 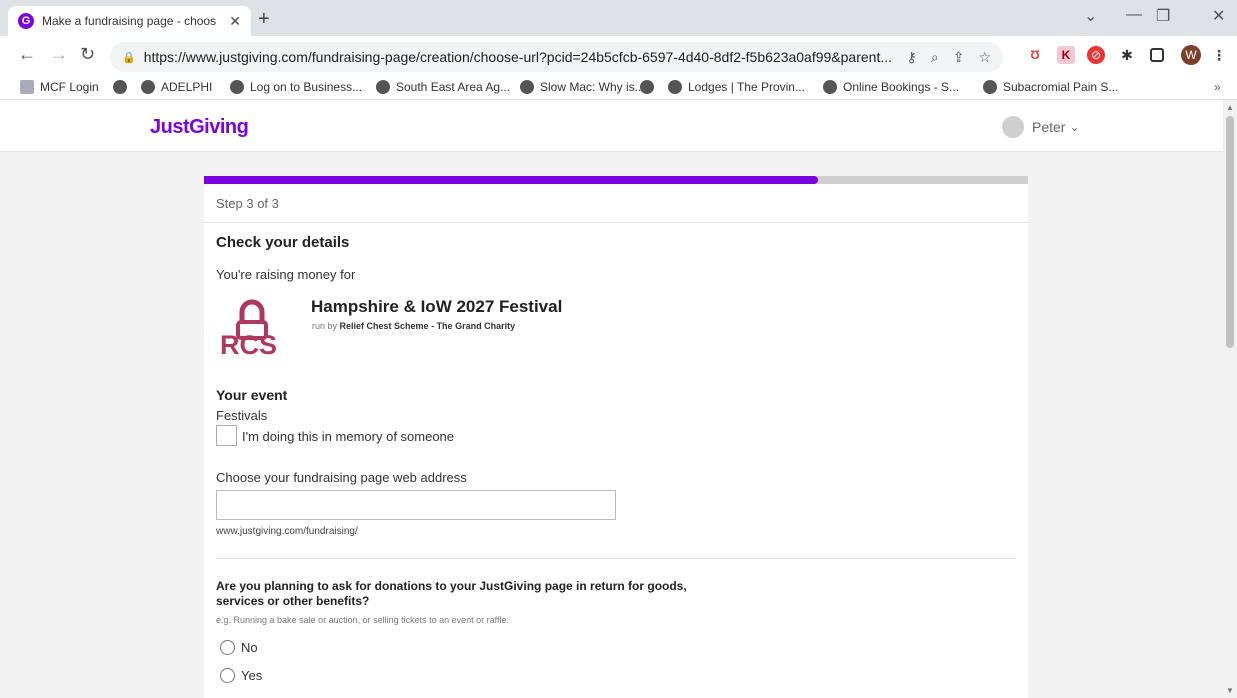 I want to click on browser-tab: G Make a fundraising page - choos ✕, so click(x=129, y=21).